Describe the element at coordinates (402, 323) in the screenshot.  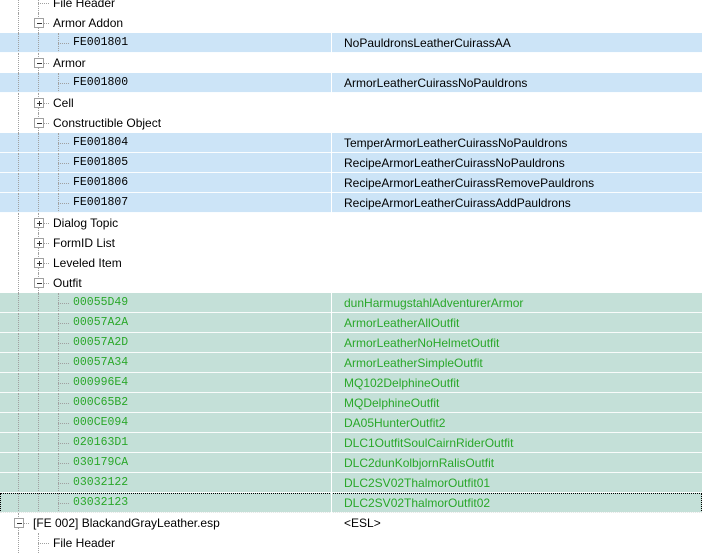
I see `editor-id-value: ArmorLeatherAllOutfit` at that location.